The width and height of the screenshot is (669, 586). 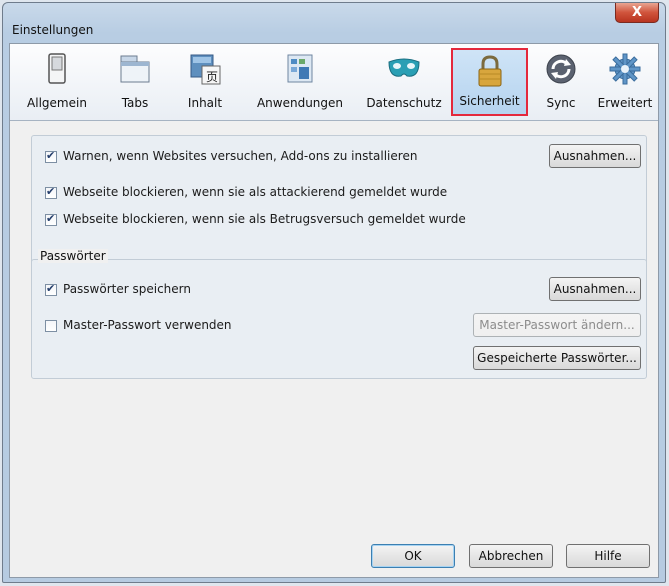 I want to click on tab-allgemein: Allgemein, so click(x=57, y=82).